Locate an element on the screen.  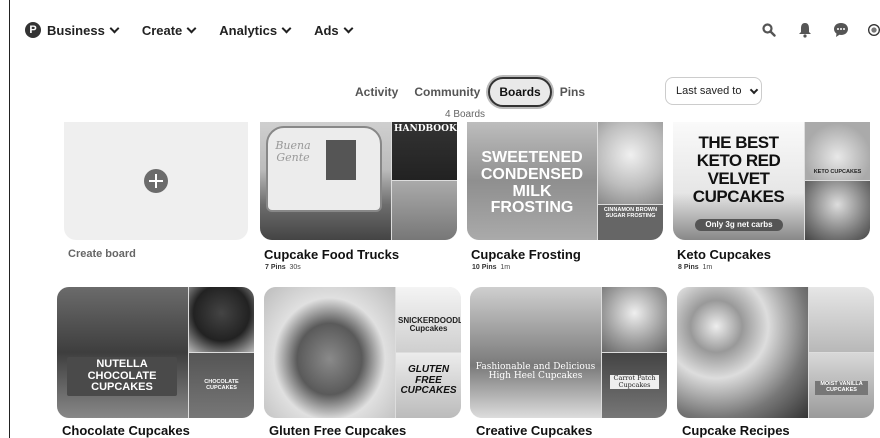
nav-ads: Ads is located at coordinates (334, 30).